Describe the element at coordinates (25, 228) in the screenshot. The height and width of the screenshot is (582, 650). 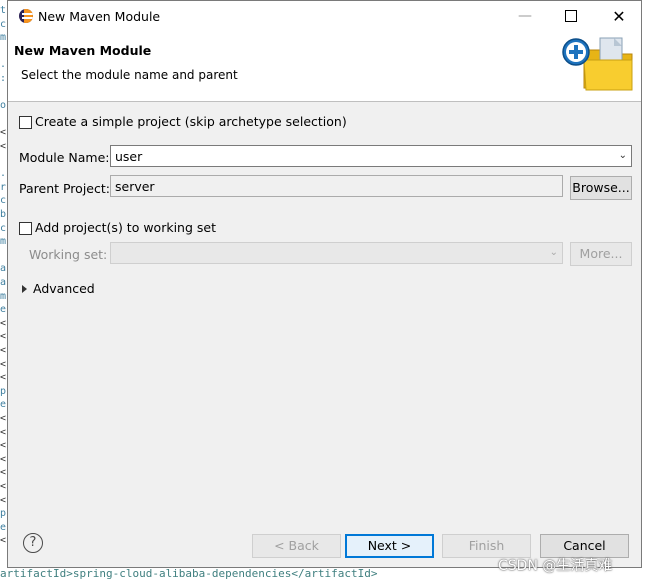
I see `working-set-checkbox` at that location.